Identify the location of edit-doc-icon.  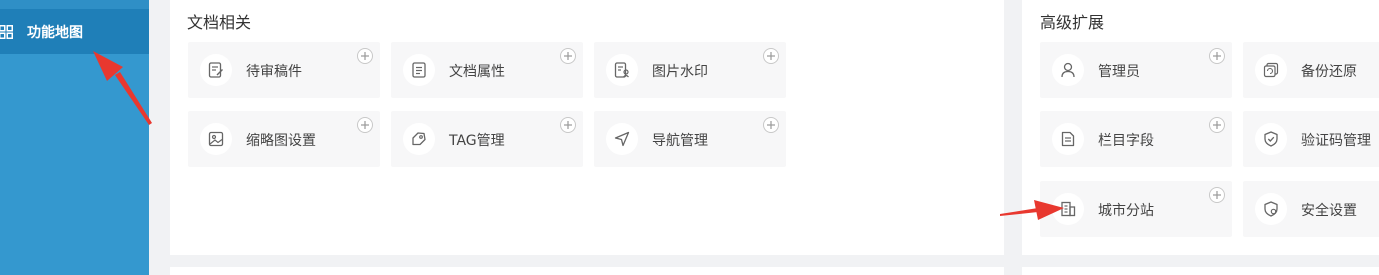
(216, 70).